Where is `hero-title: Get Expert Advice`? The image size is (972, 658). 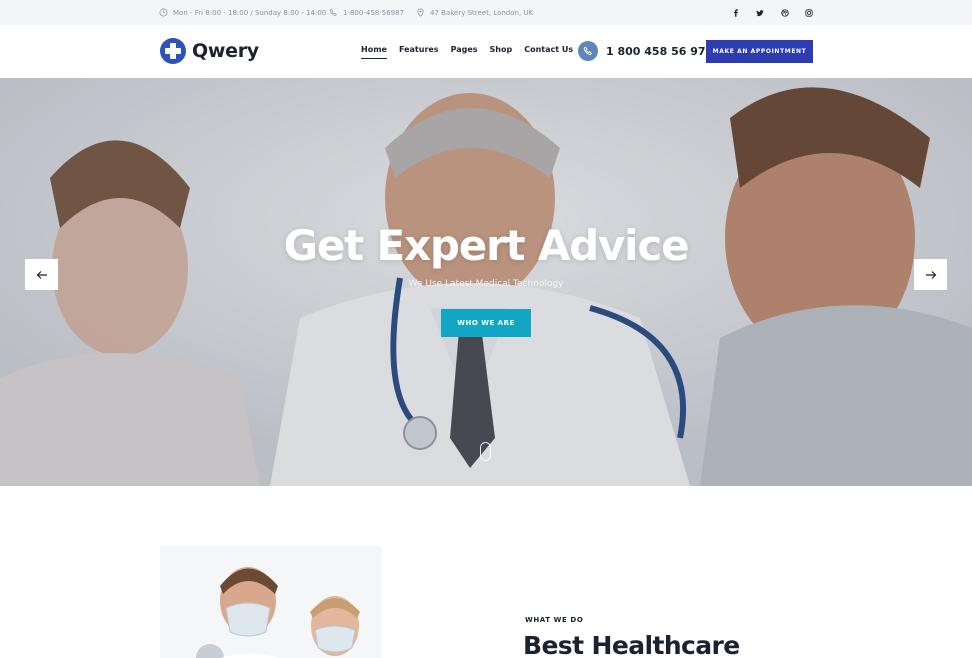
hero-title: Get Expert Advice is located at coordinates (486, 245).